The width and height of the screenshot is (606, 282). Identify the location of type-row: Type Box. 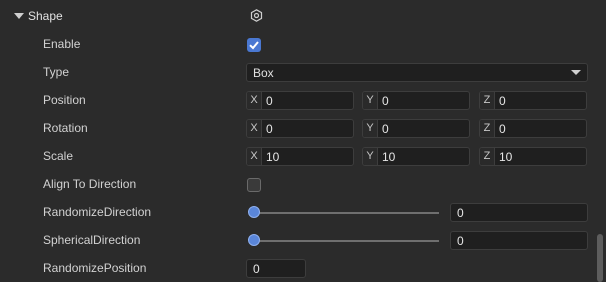
(298, 72).